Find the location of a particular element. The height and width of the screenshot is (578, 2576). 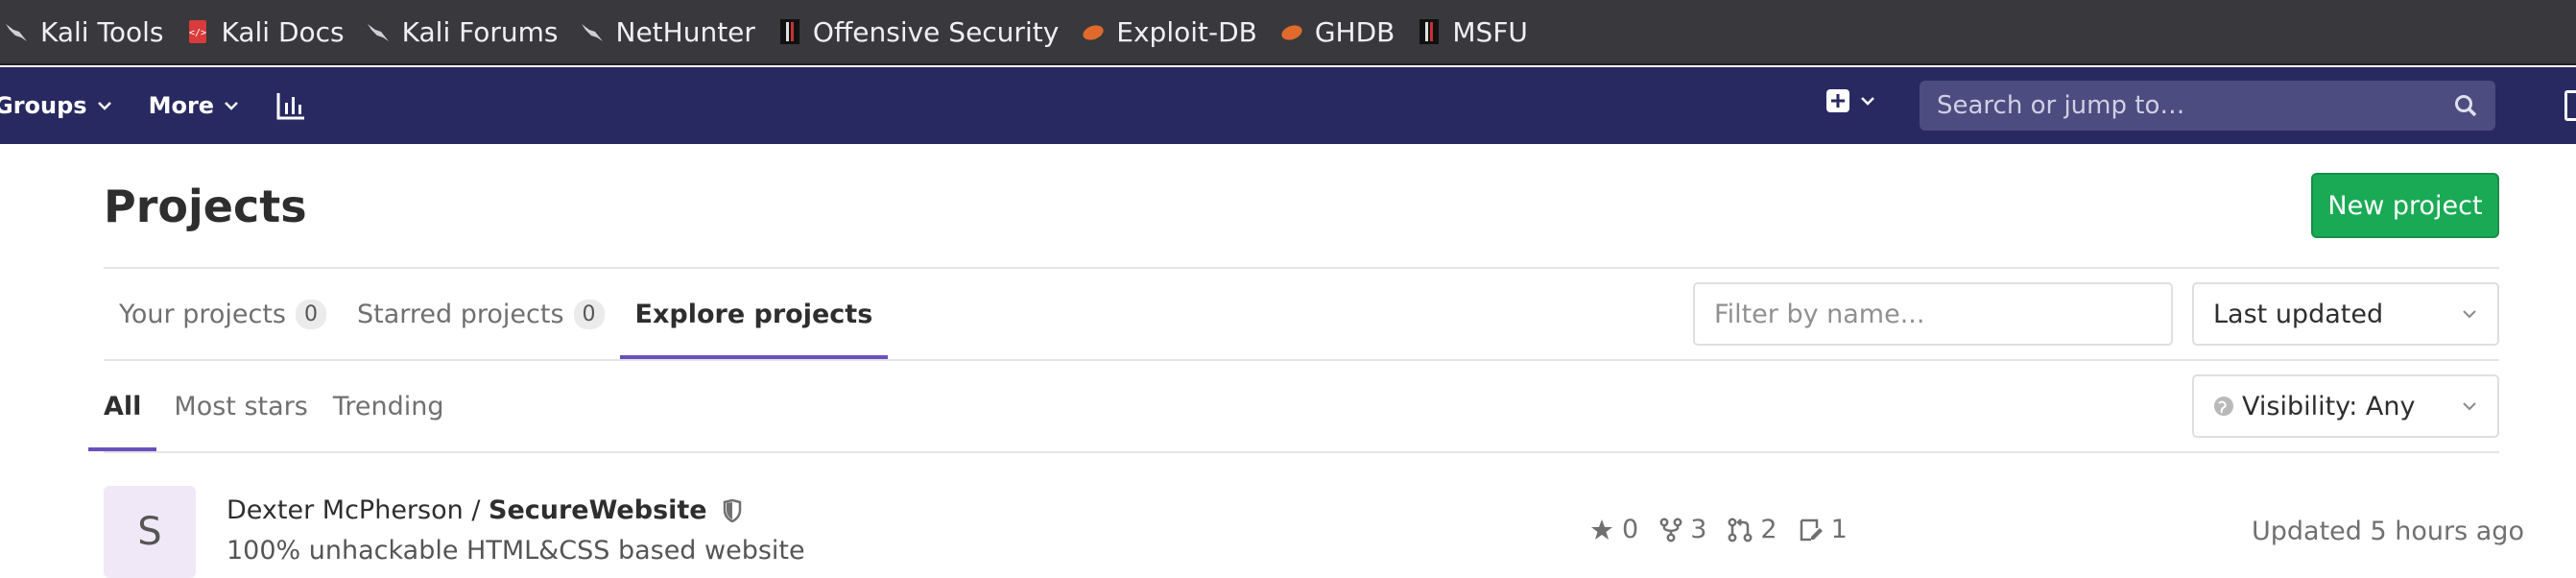

subtab-most-stars: Most stars is located at coordinates (240, 406).